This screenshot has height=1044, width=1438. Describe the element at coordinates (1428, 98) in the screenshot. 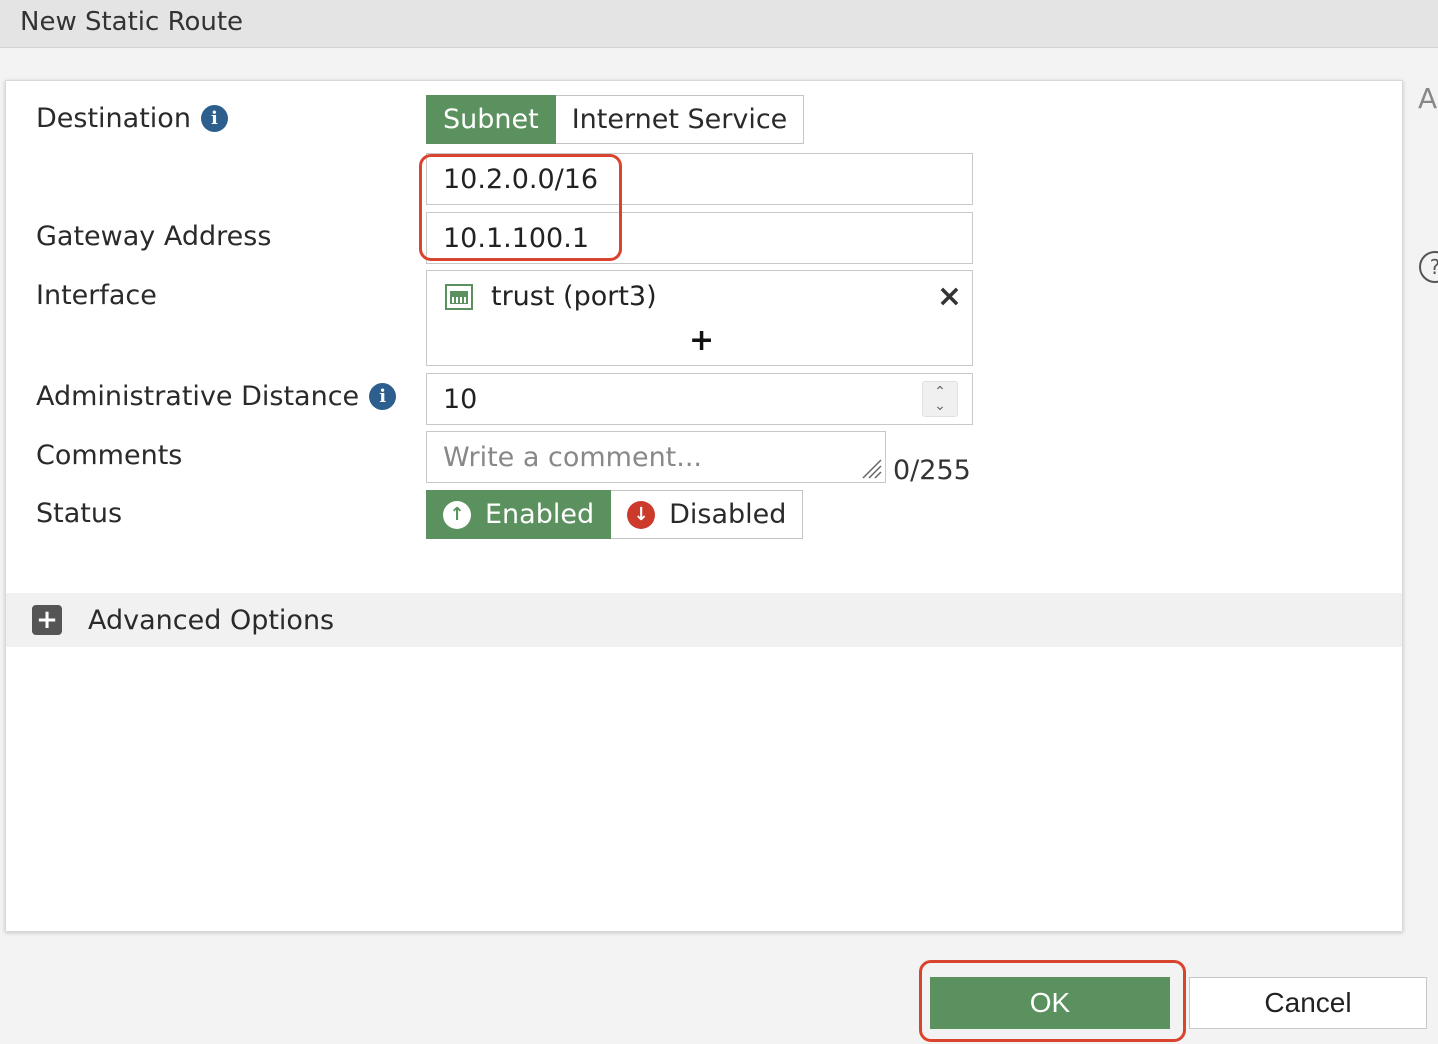

I see `side-panel-letter: A` at that location.